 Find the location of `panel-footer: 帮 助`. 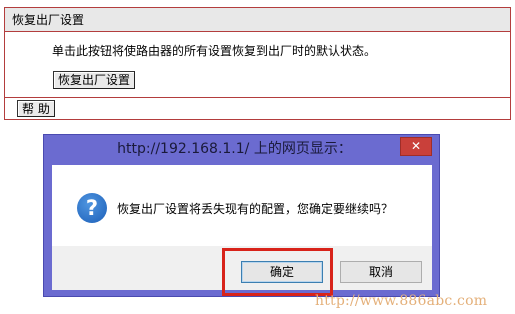

panel-footer: 帮 助 is located at coordinates (257, 108).